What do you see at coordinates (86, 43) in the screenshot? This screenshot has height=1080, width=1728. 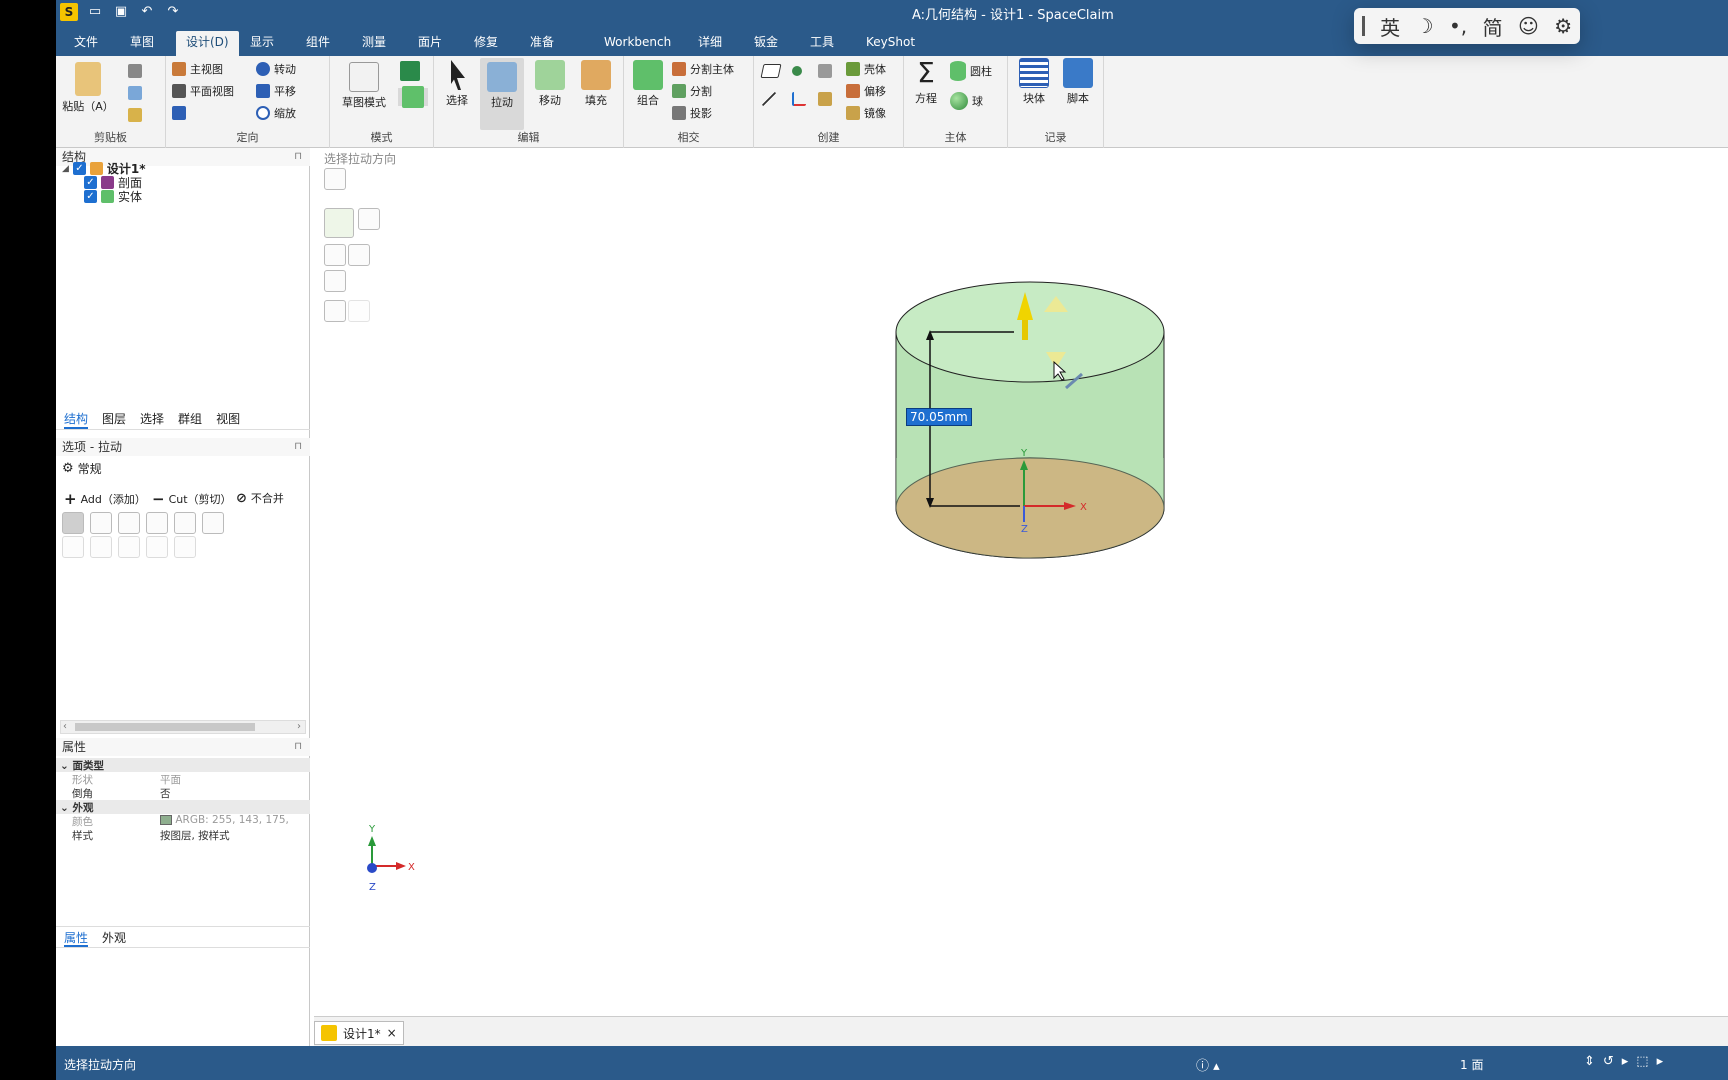 I see `tab-file: 文件` at bounding box center [86, 43].